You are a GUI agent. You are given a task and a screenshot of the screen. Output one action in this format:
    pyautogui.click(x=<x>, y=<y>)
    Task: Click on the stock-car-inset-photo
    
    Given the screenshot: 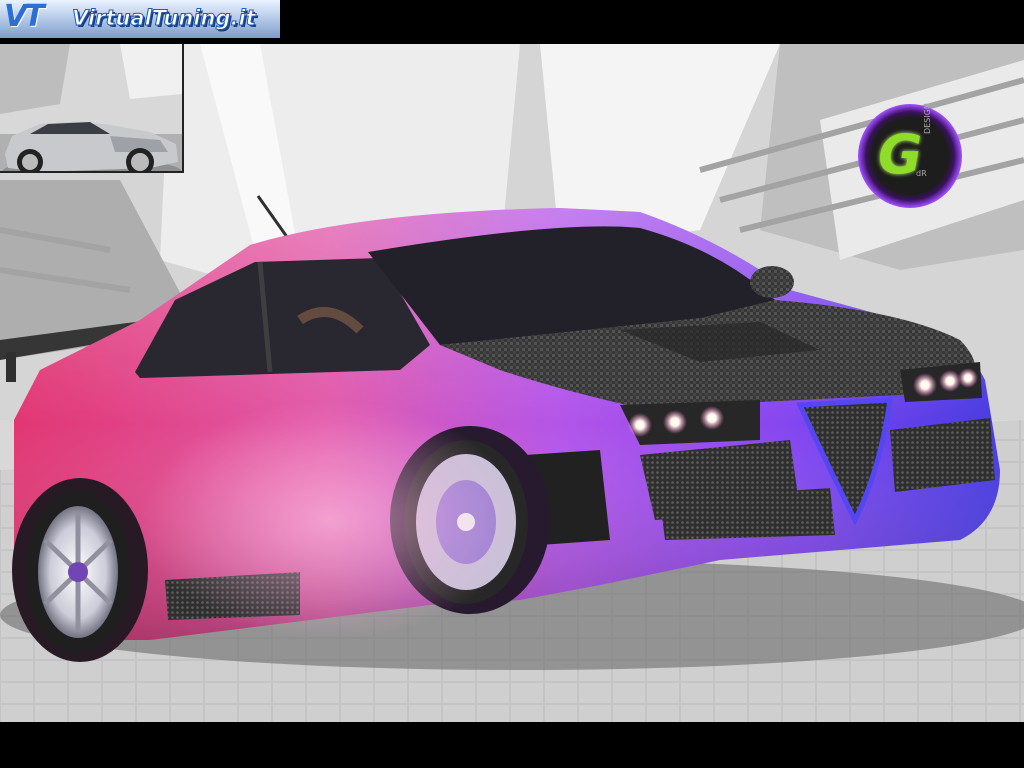 What is the action you would take?
    pyautogui.click(x=92, y=108)
    